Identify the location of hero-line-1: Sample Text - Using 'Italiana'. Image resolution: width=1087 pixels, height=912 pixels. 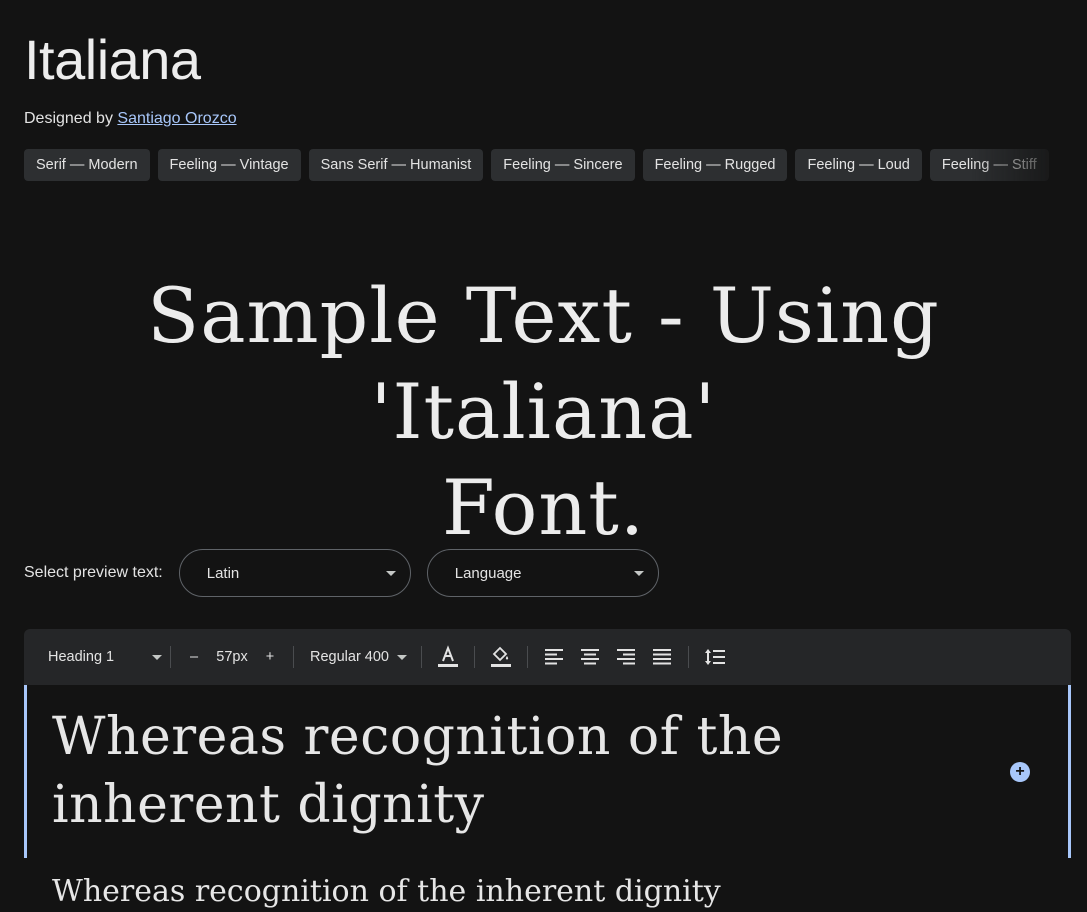
(543, 363).